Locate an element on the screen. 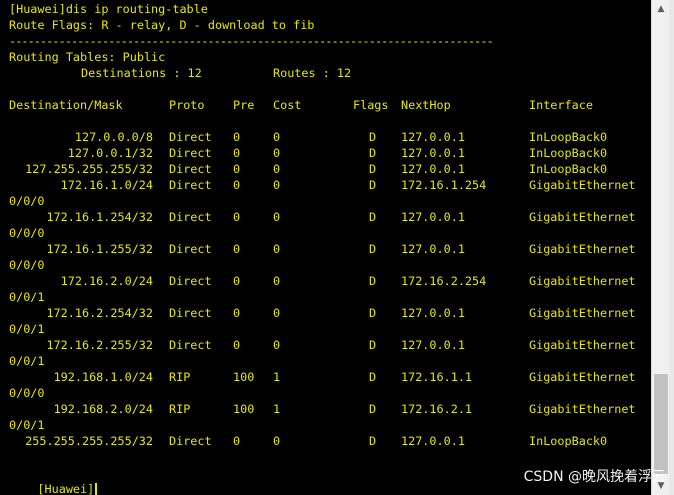  header-proto: Proto is located at coordinates (187, 105).